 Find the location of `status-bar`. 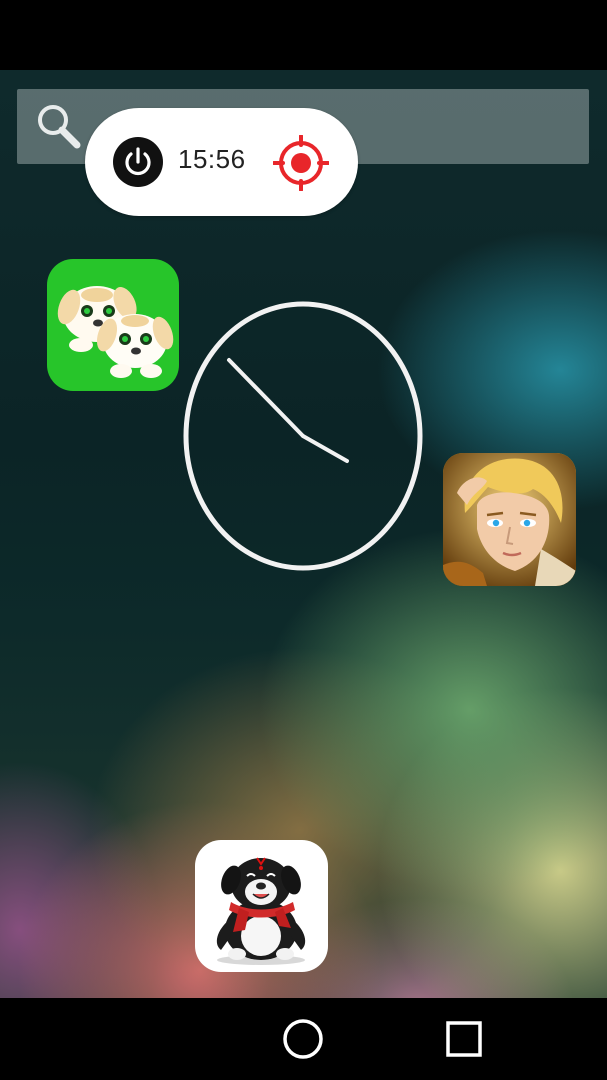

status-bar is located at coordinates (303, 35).